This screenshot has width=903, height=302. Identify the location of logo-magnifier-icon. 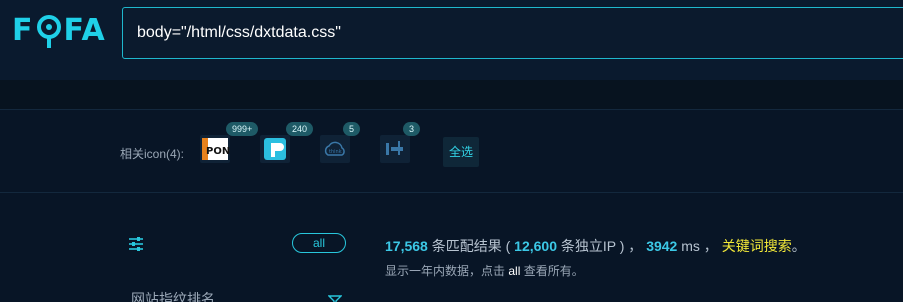
(49, 30).